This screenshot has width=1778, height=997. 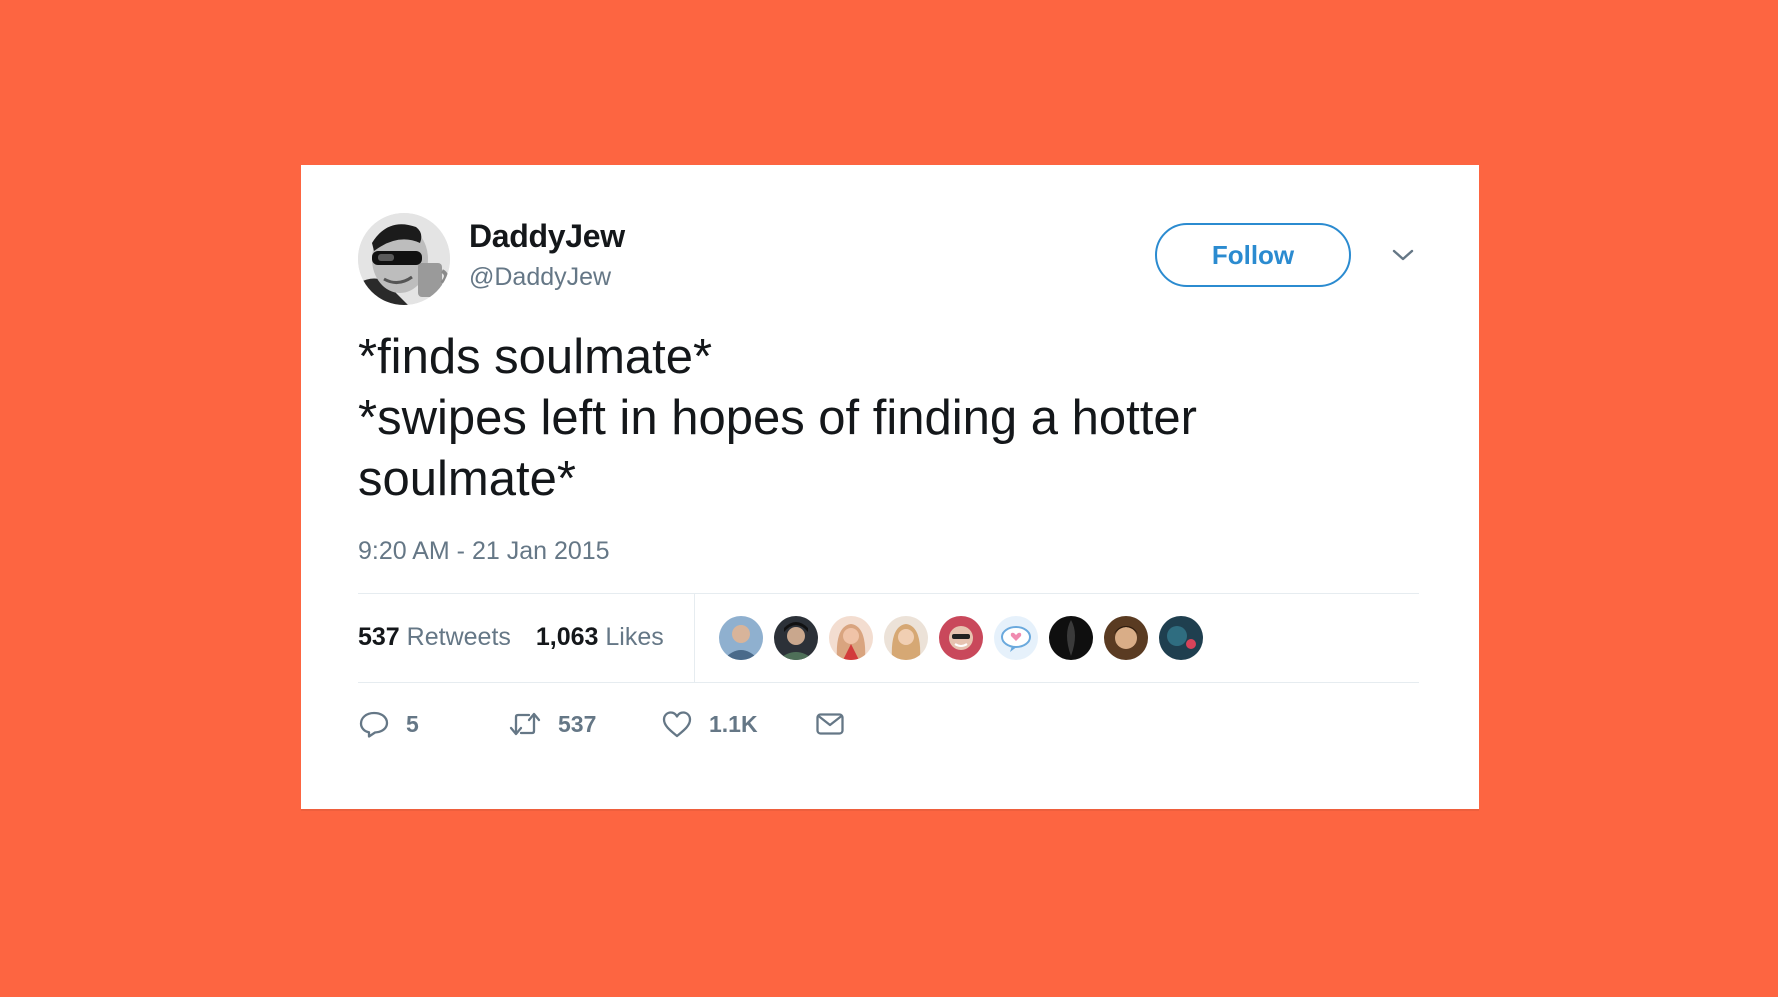 What do you see at coordinates (525, 724) in the screenshot?
I see `retweet-icon` at bounding box center [525, 724].